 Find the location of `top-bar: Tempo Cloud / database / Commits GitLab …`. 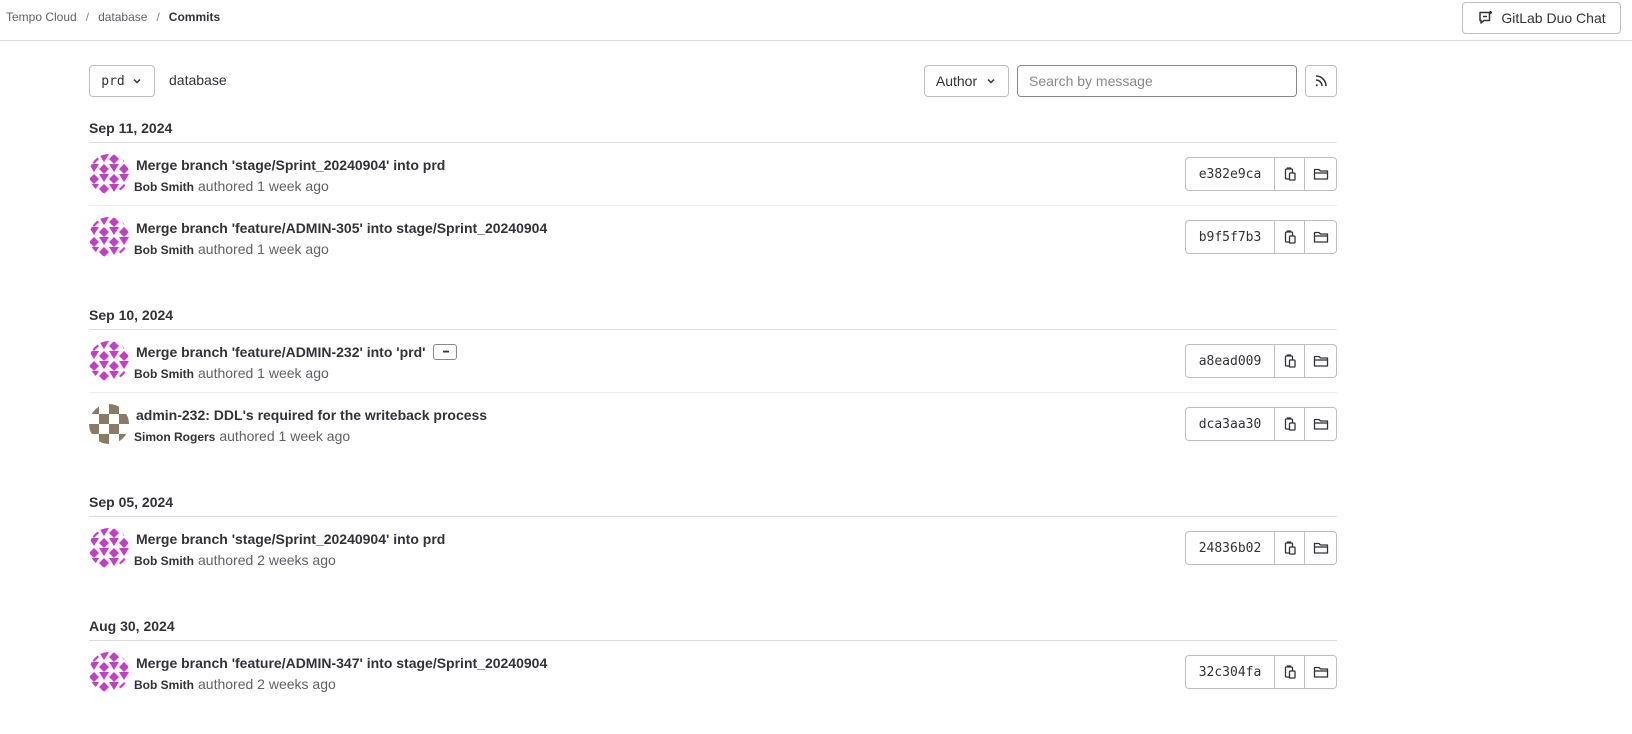

top-bar: Tempo Cloud / database / Commits GitLab … is located at coordinates (816, 20).